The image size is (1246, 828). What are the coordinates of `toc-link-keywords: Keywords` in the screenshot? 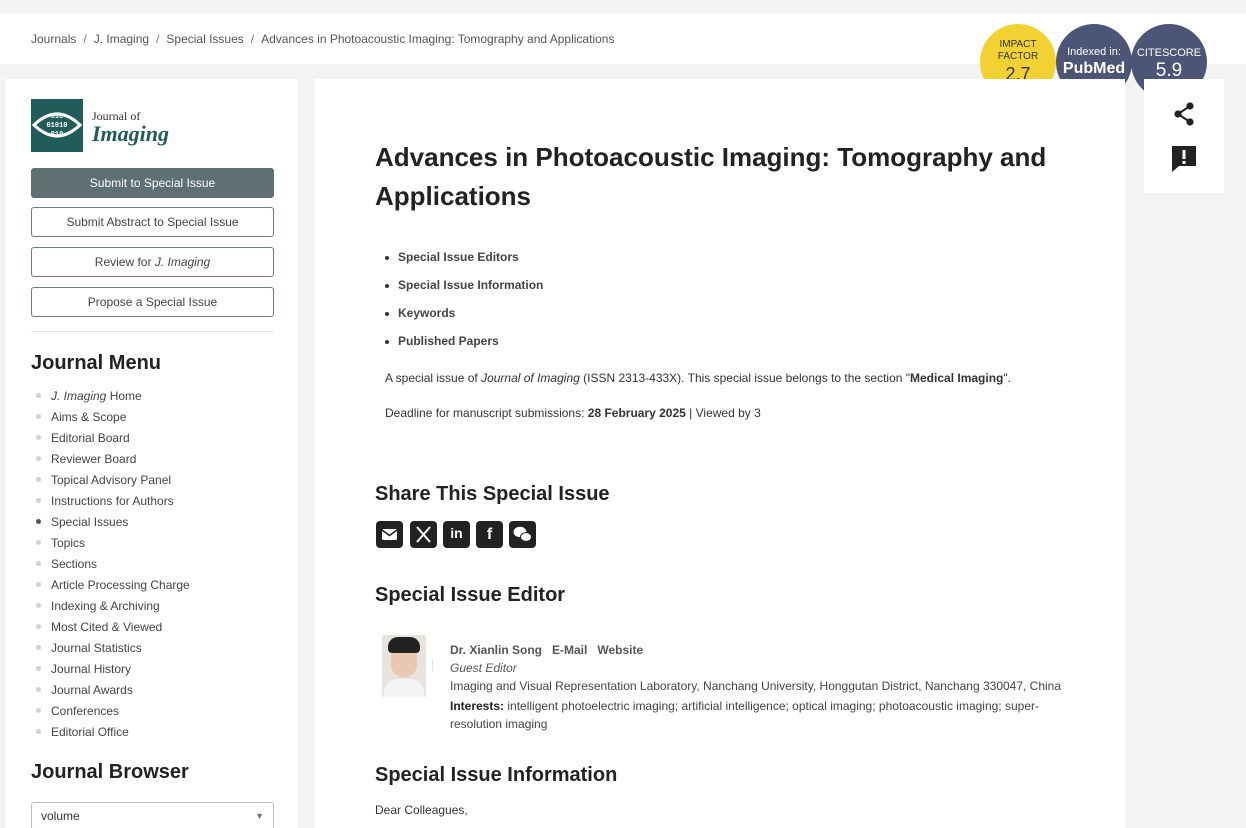 It's located at (464, 320).